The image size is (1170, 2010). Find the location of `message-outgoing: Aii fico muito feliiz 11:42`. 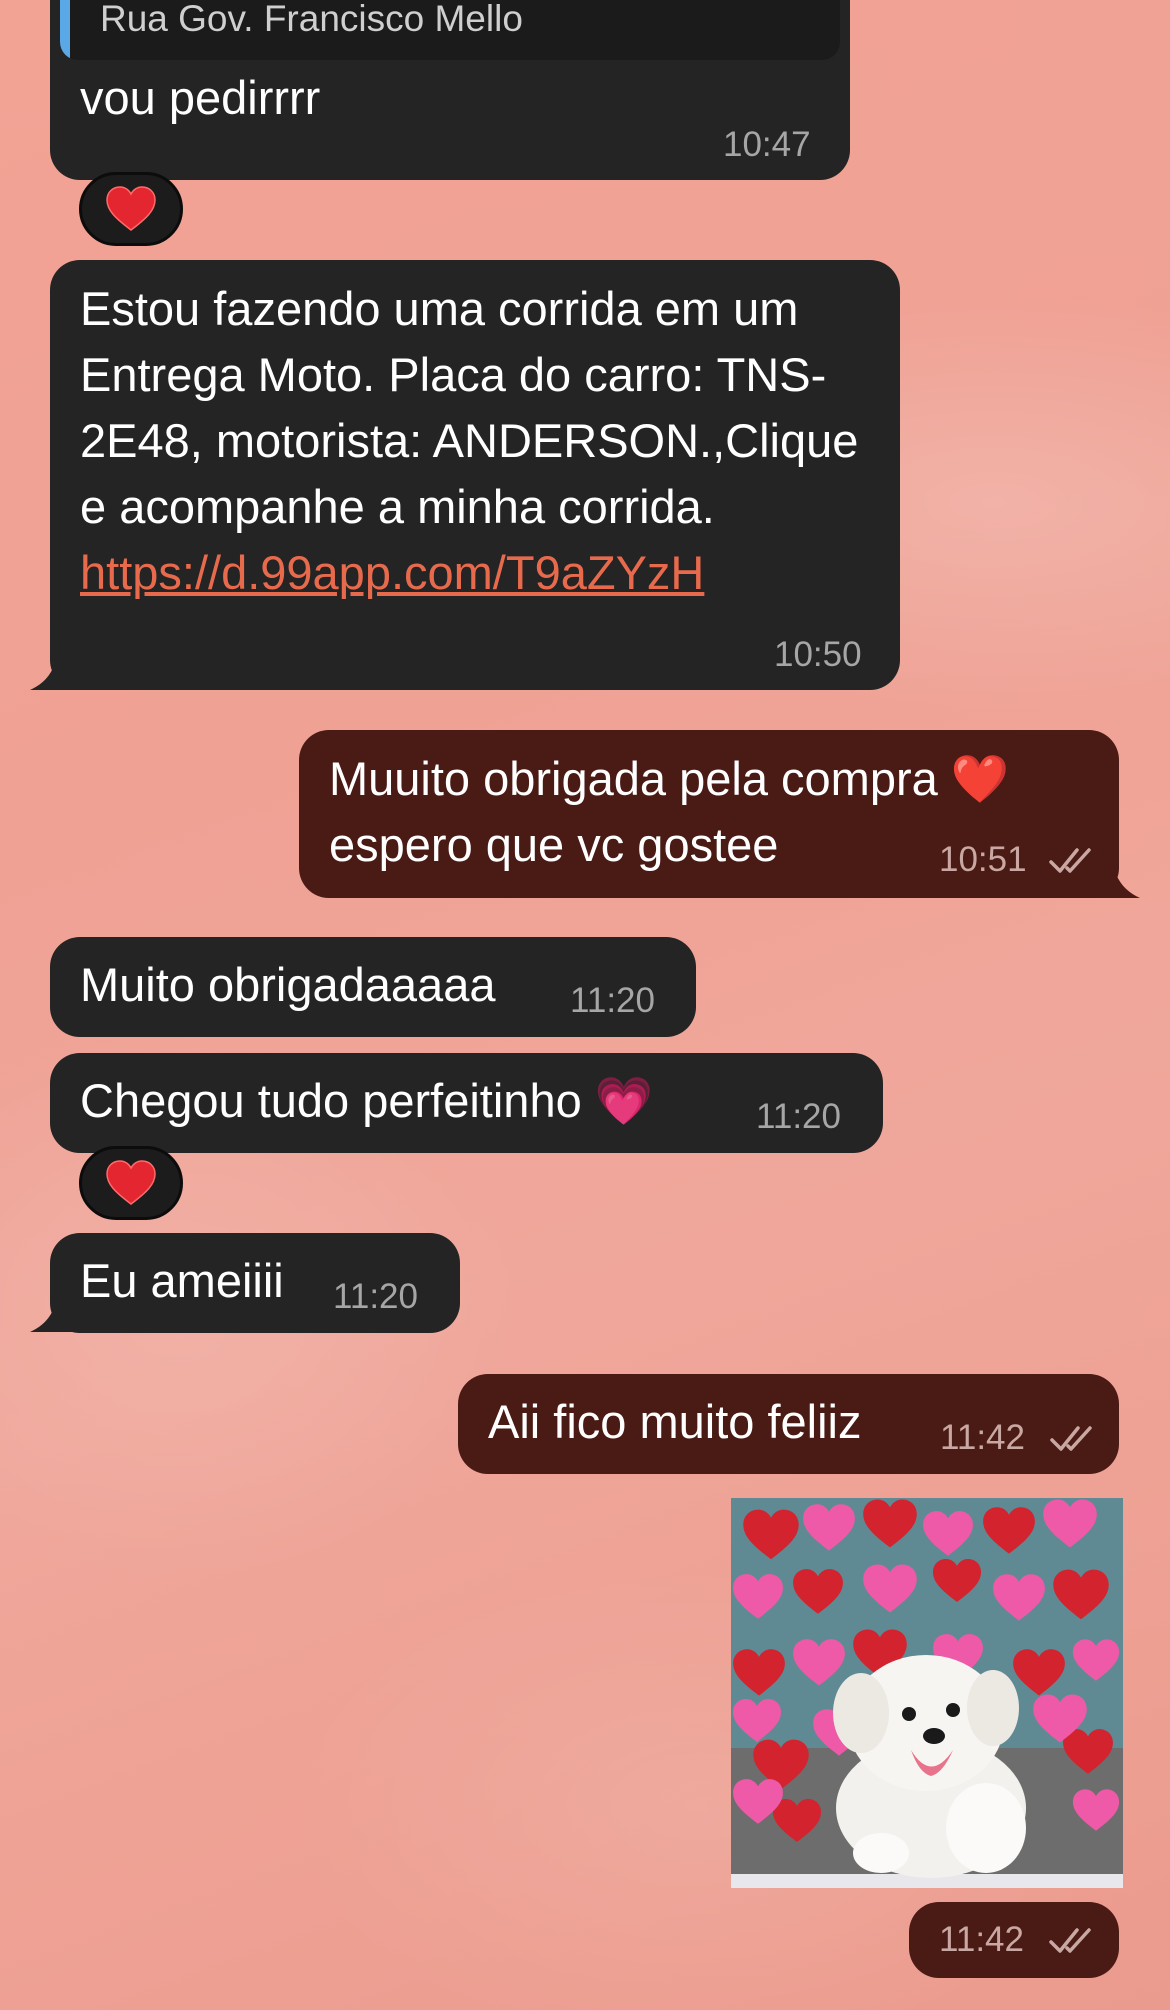

message-outgoing: Aii fico muito feliiz 11:42 is located at coordinates (788, 1424).